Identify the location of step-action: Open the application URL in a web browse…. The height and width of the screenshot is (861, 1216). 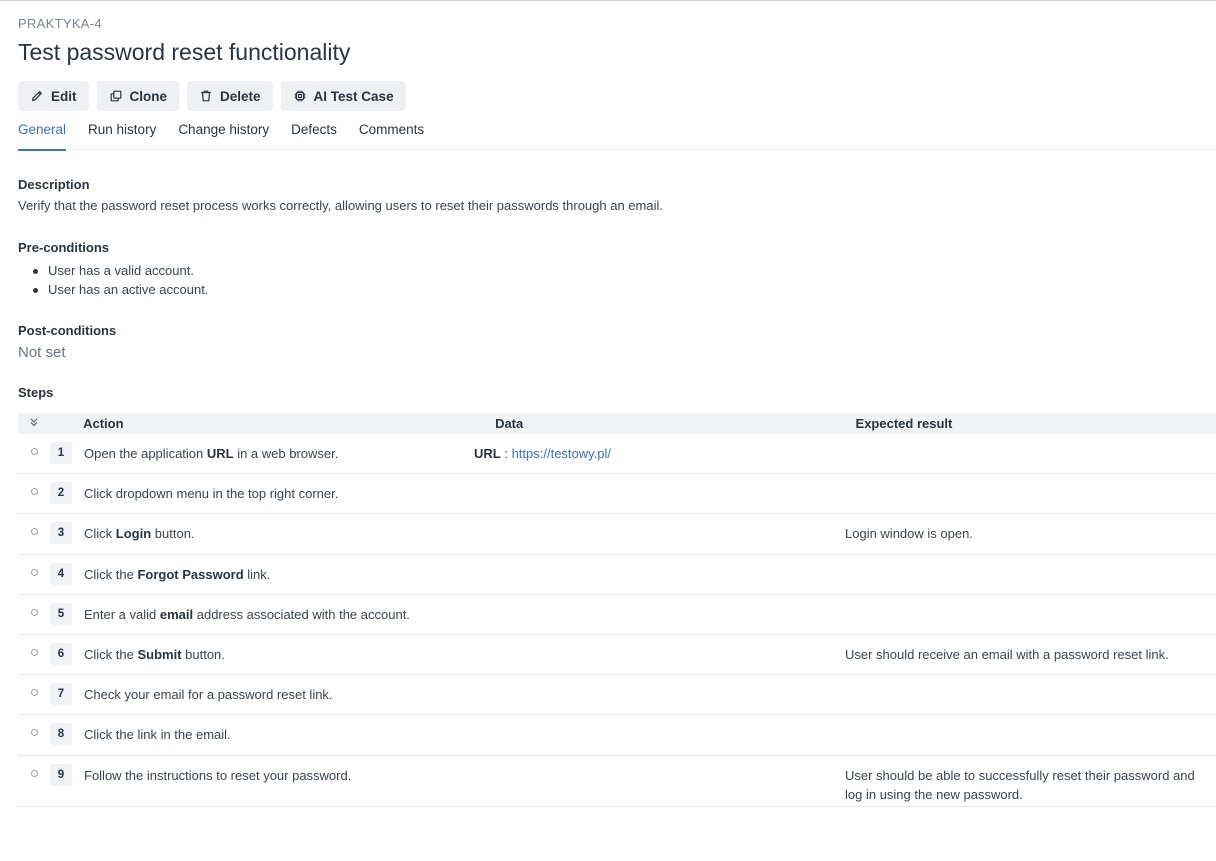
(279, 453).